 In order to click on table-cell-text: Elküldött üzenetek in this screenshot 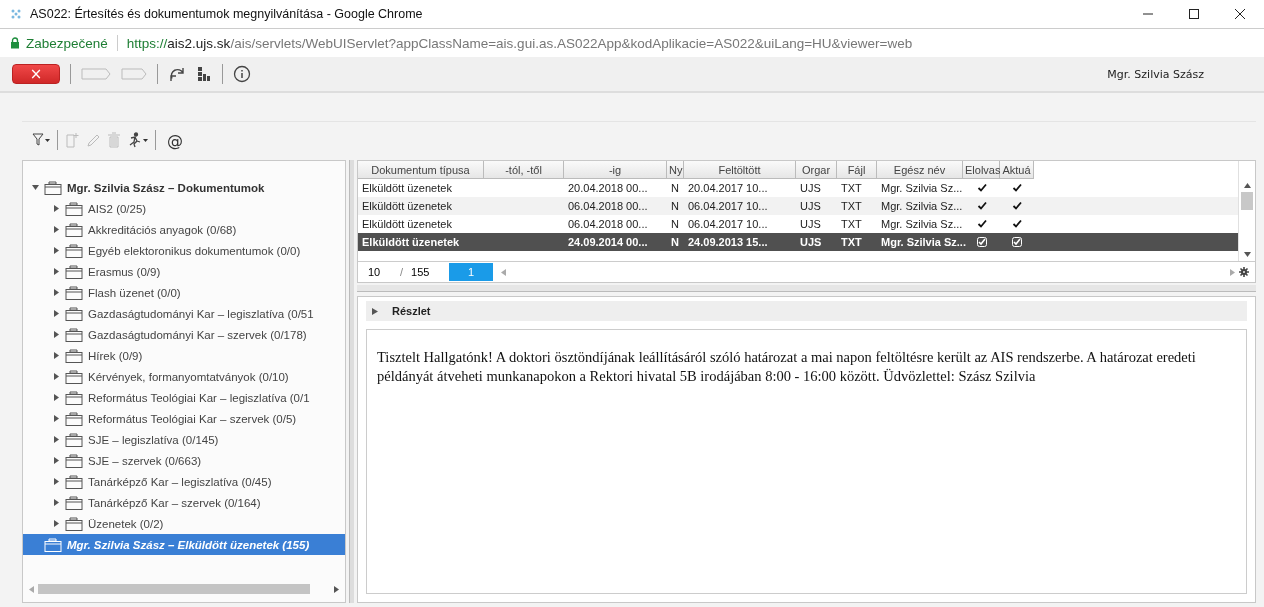, I will do `click(407, 188)`.